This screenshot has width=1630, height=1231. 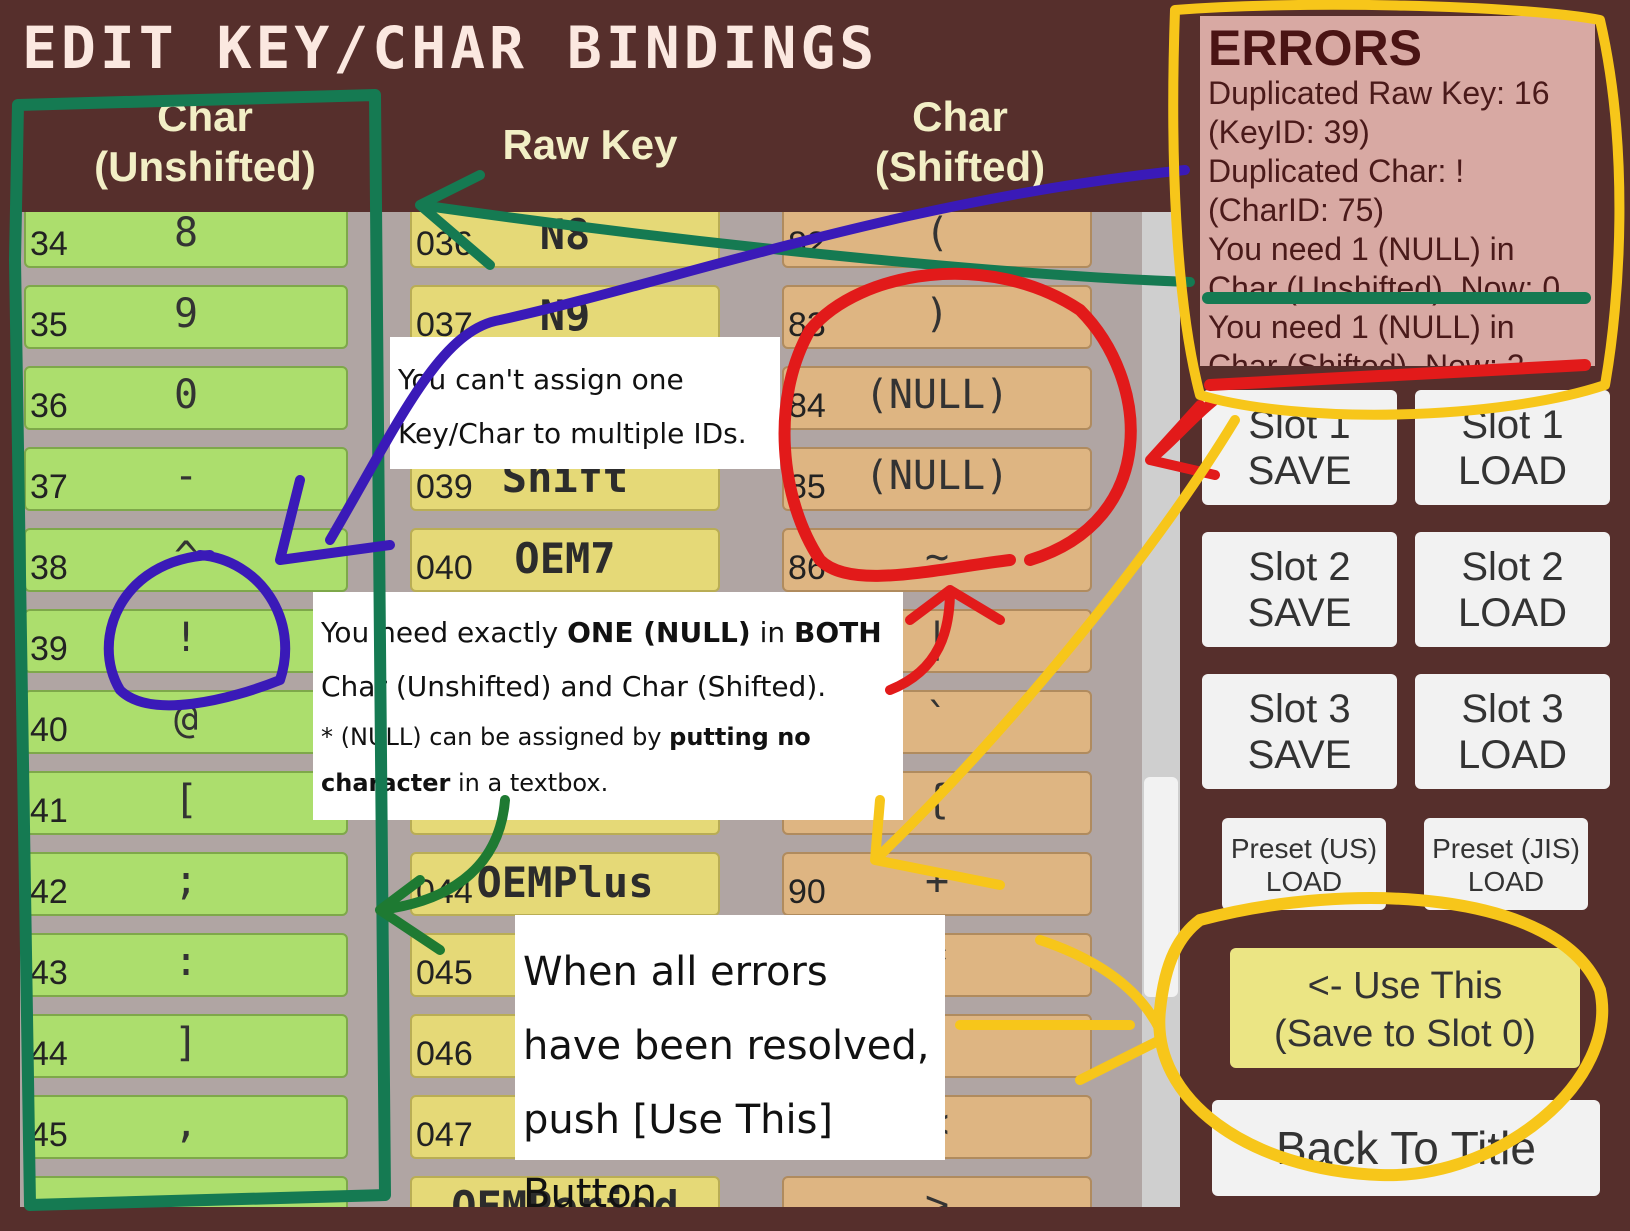 I want to click on unshifted-char-field: ] 44, so click(x=186, y=1046).